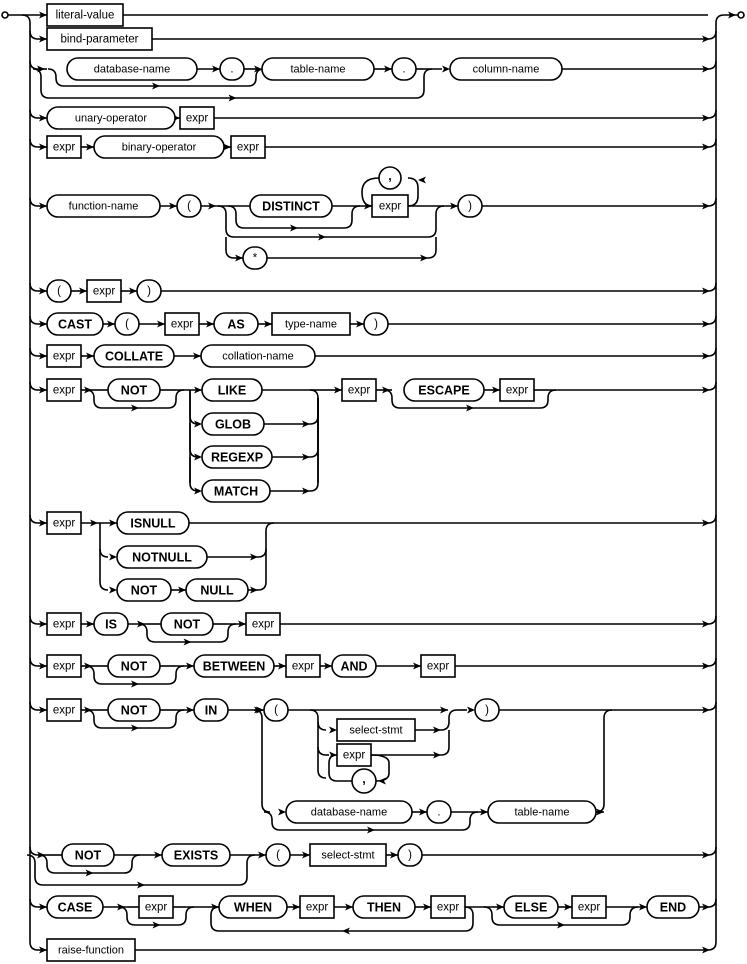 The width and height of the screenshot is (747, 964). I want to click on node-label: table-name, so click(317, 70).